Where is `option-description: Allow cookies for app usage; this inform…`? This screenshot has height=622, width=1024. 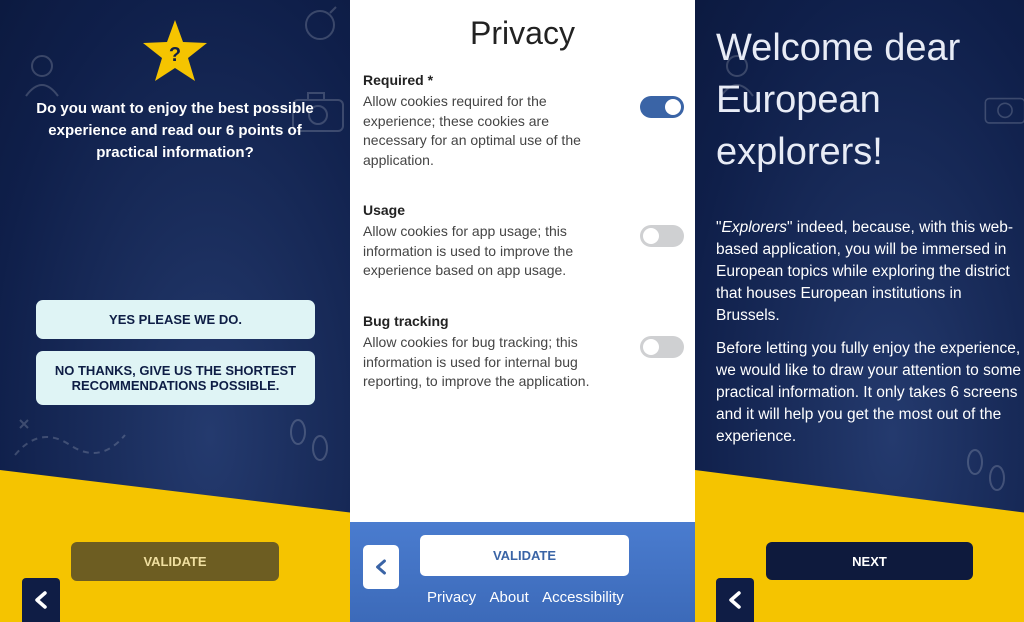
option-description: Allow cookies for app usage; this inform… is located at coordinates (468, 250).